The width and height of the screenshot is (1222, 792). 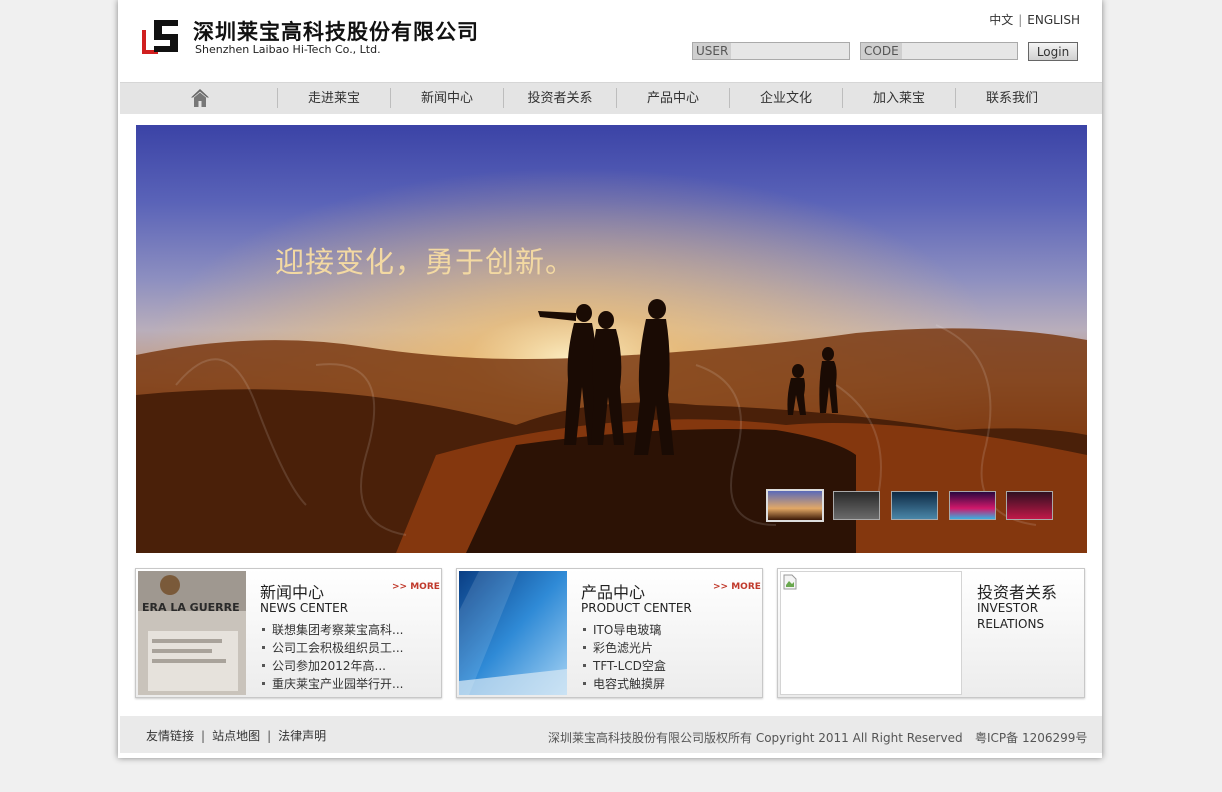 What do you see at coordinates (881, 51) in the screenshot?
I see `code-placeholder: CODE` at bounding box center [881, 51].